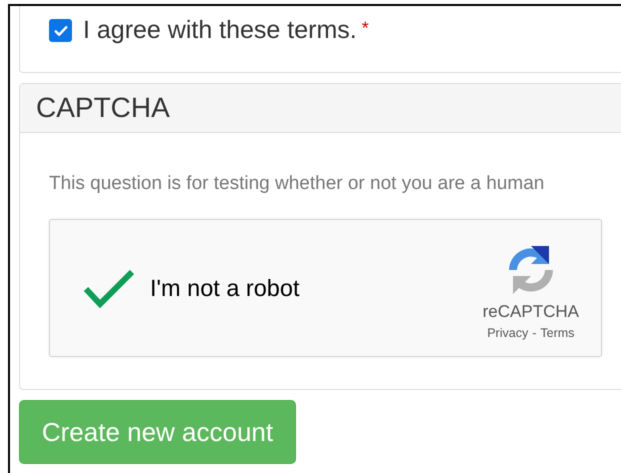 This screenshot has width=621, height=473. What do you see at coordinates (507, 333) in the screenshot?
I see `privacy-link: Privacy` at bounding box center [507, 333].